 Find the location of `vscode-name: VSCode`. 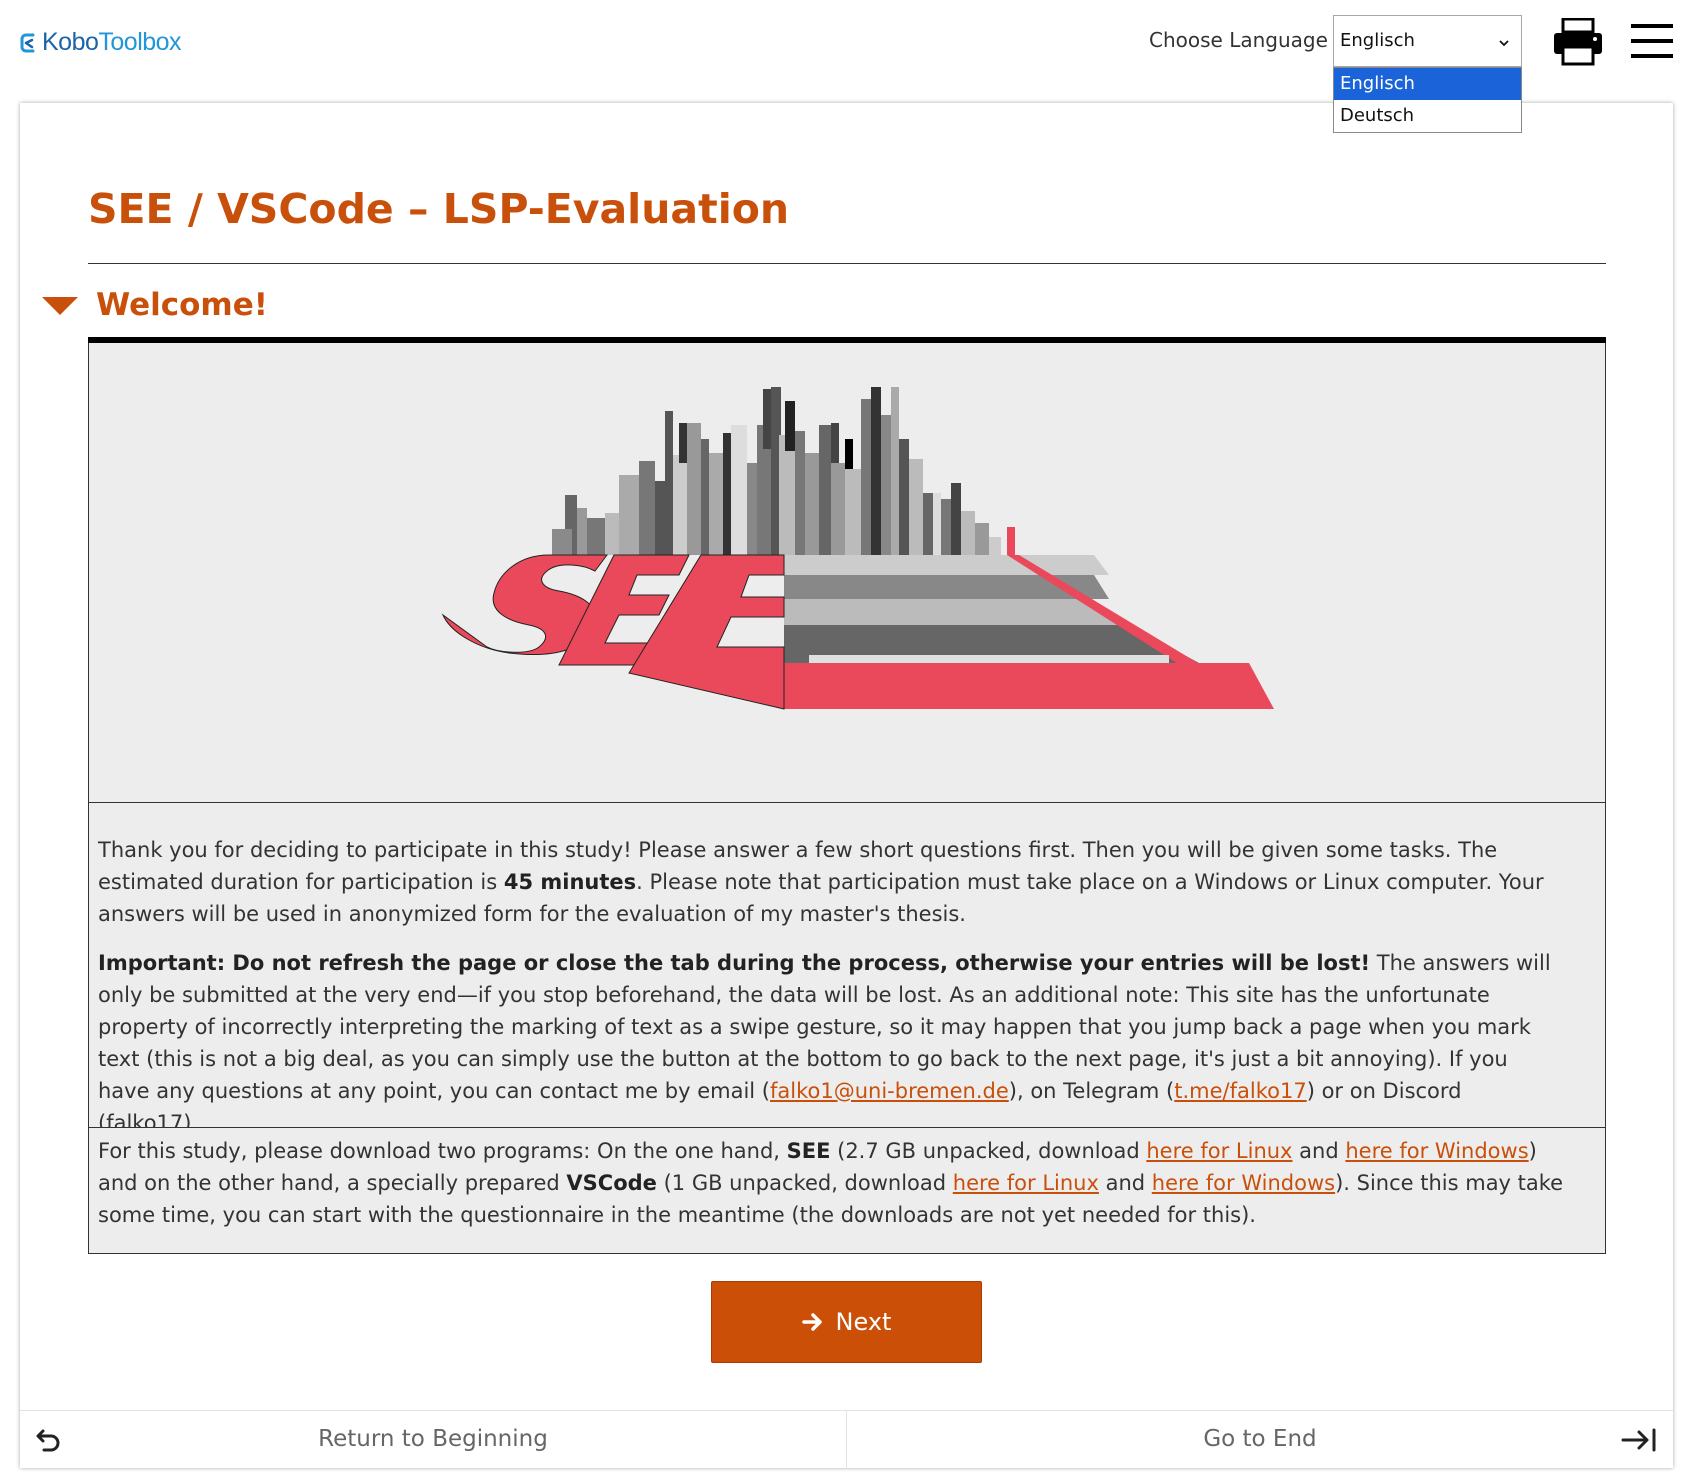

vscode-name: VSCode is located at coordinates (611, 1183).